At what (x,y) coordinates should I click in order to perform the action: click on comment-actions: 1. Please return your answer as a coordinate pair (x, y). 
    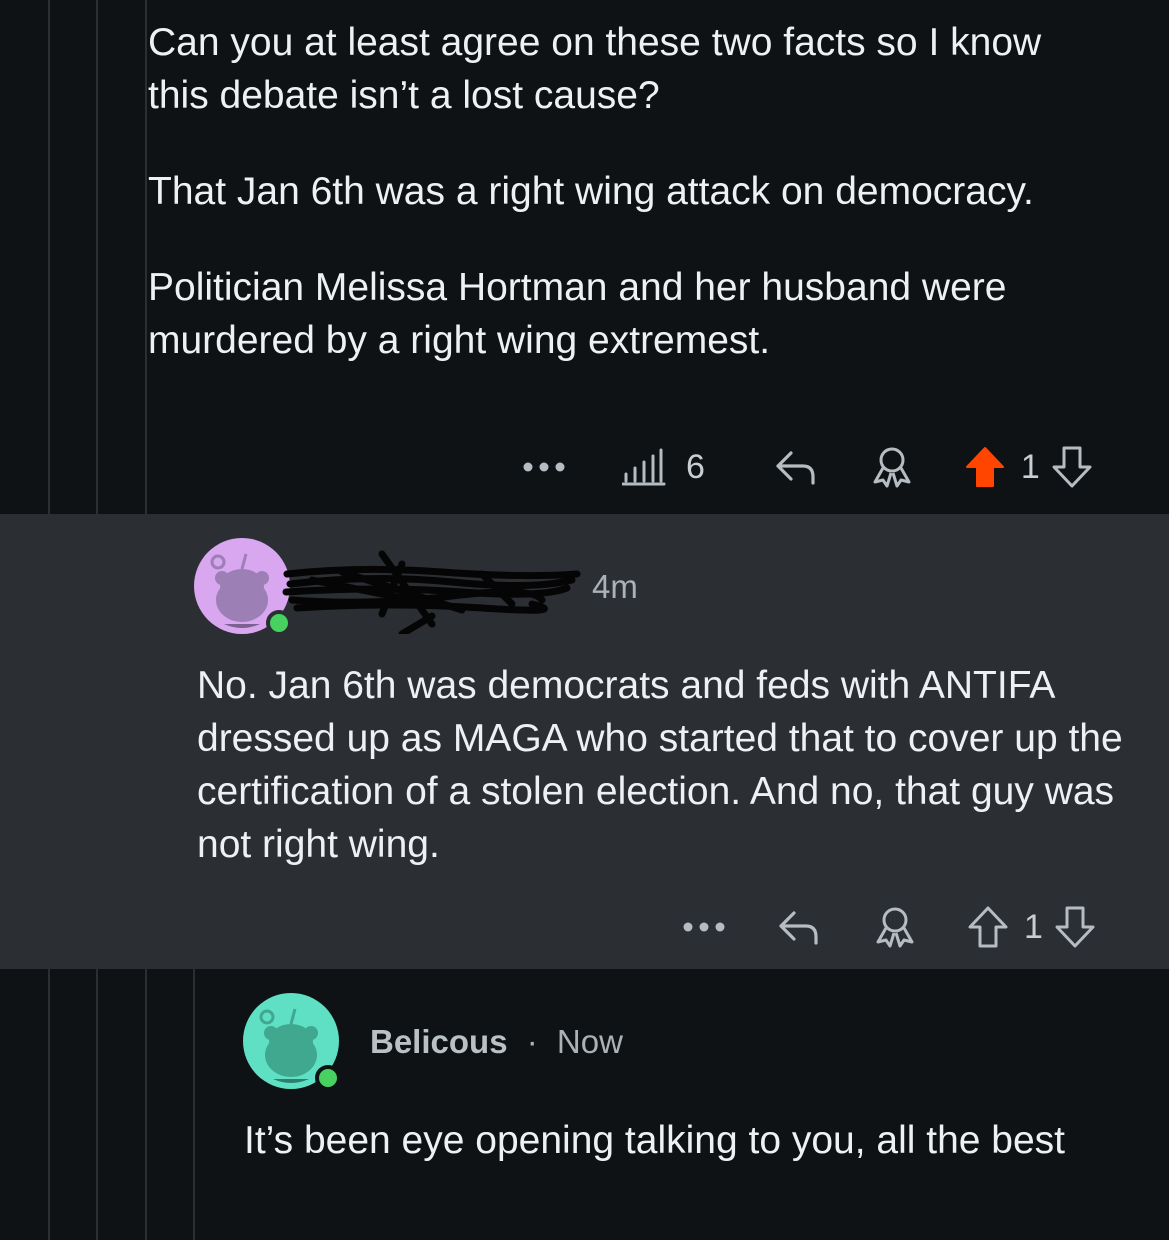
    Looking at the image, I should click on (888, 927).